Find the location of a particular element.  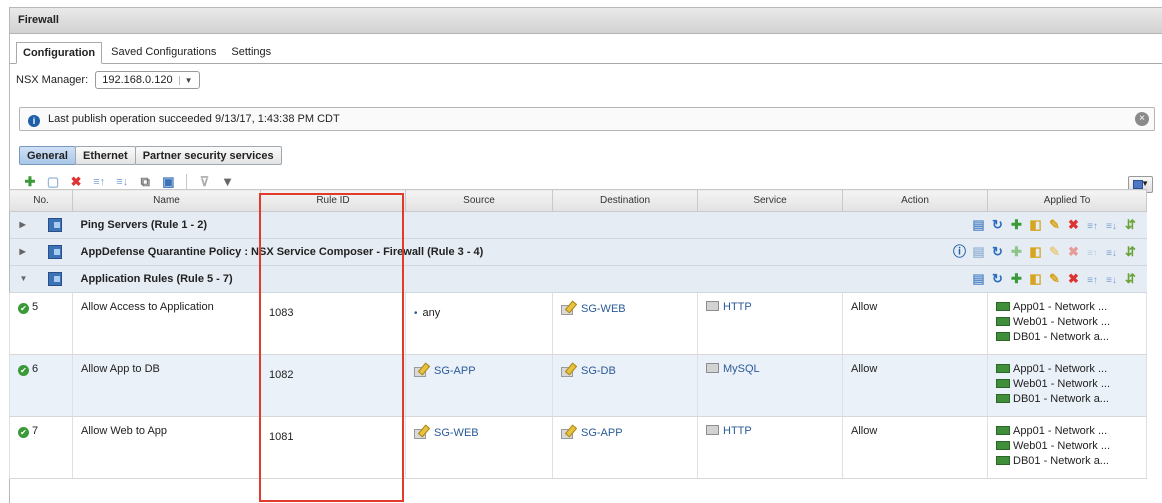

collapse-arrow-icon: ▼ is located at coordinates (24, 278).